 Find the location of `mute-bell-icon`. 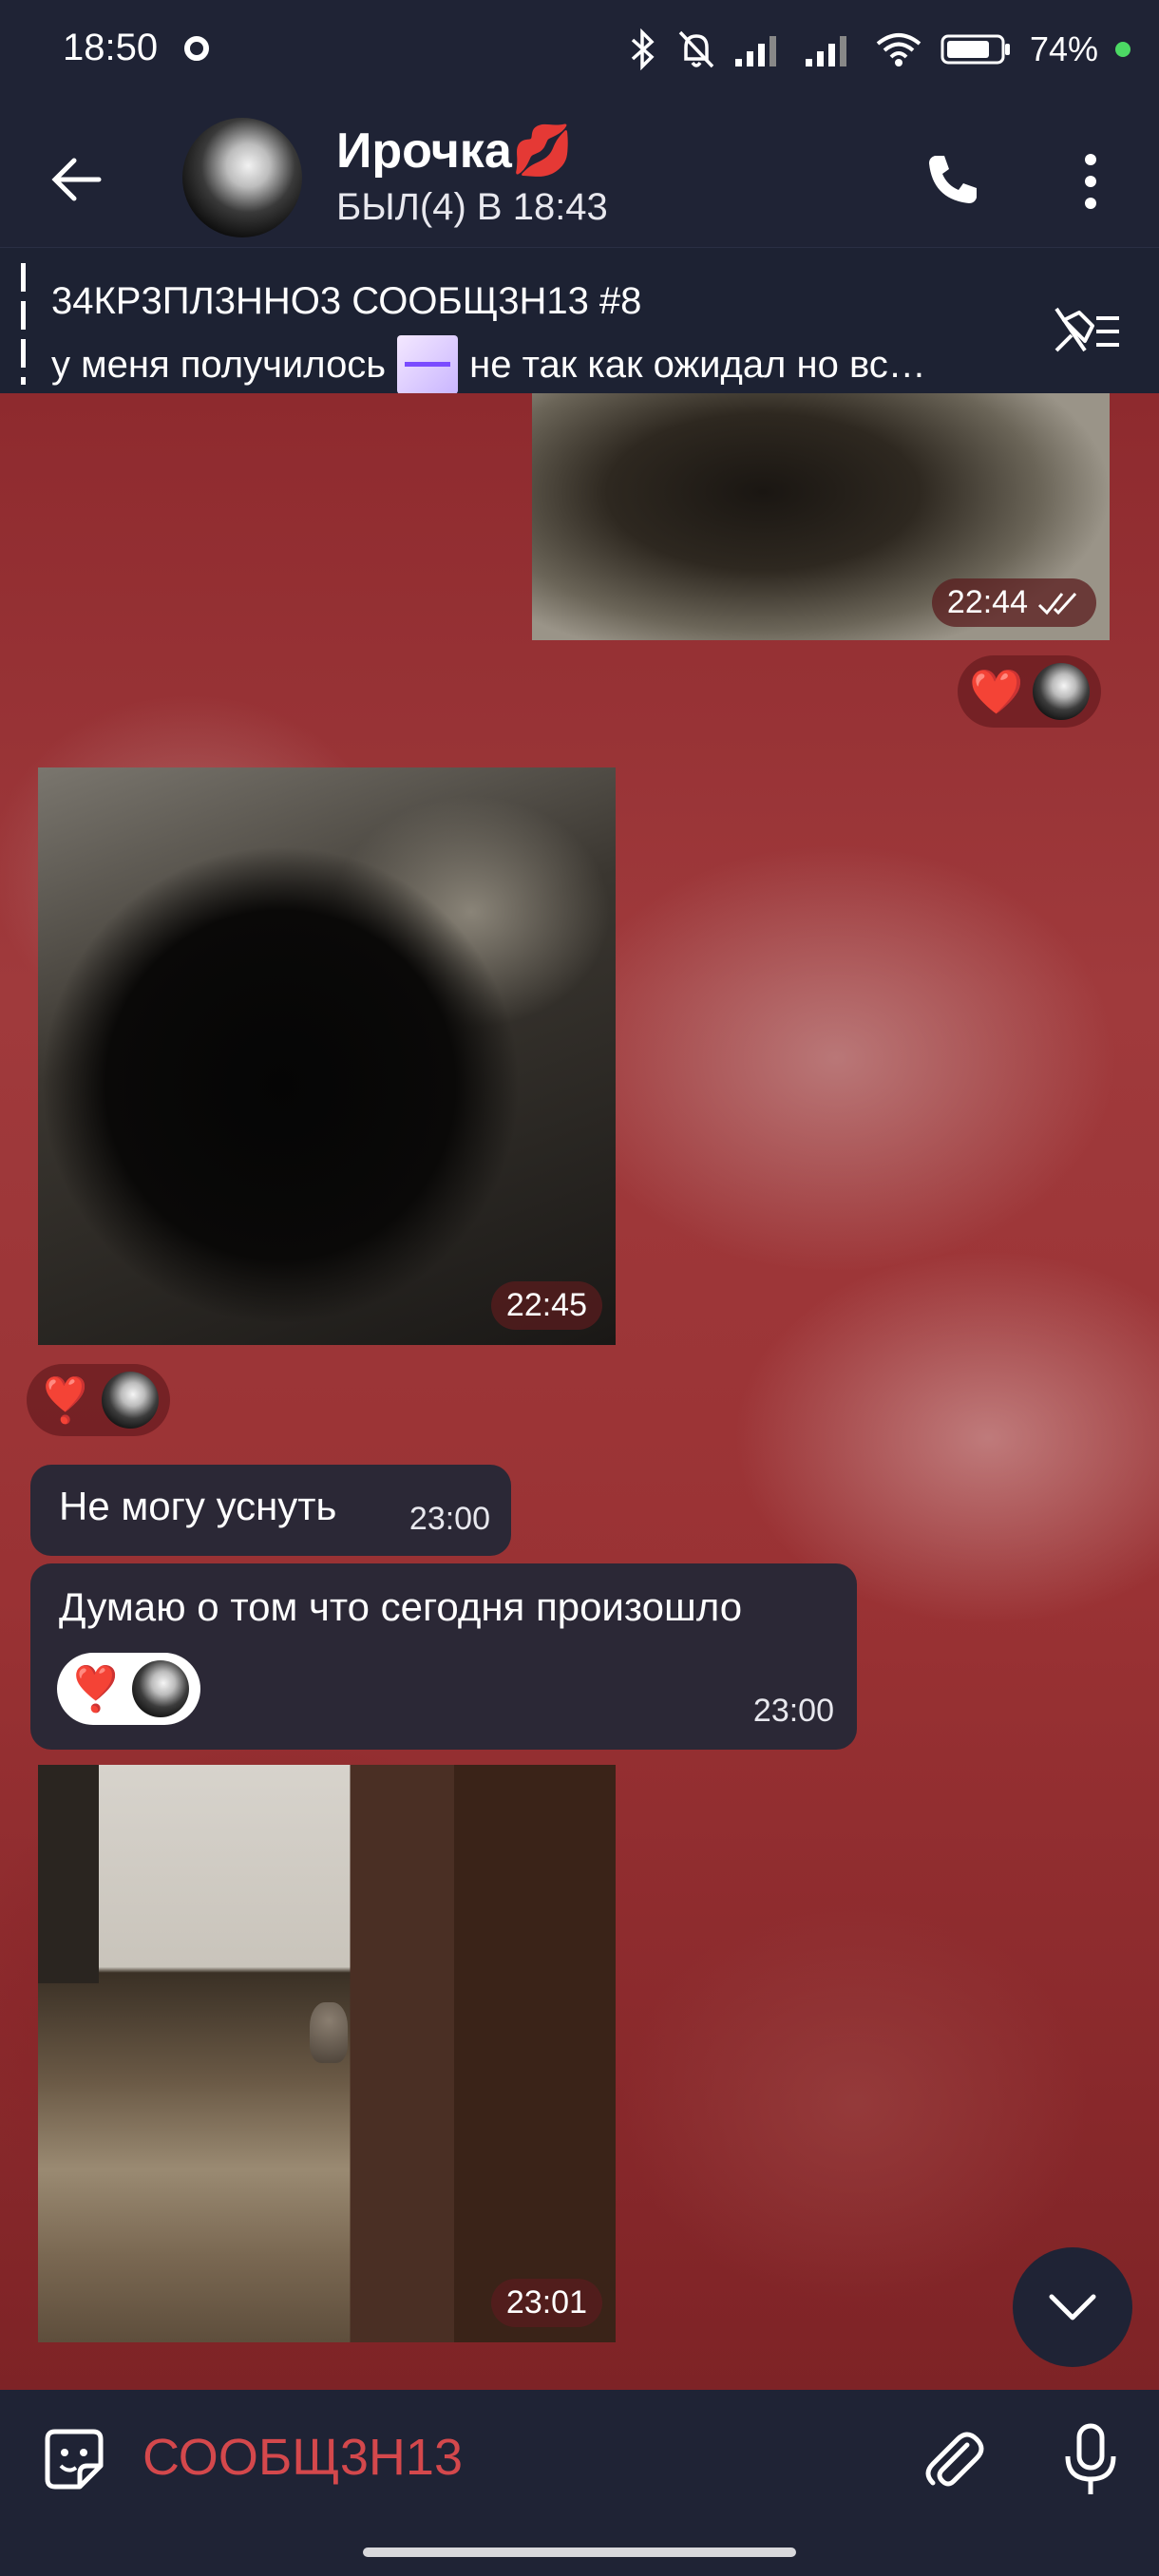

mute-bell-icon is located at coordinates (696, 49).